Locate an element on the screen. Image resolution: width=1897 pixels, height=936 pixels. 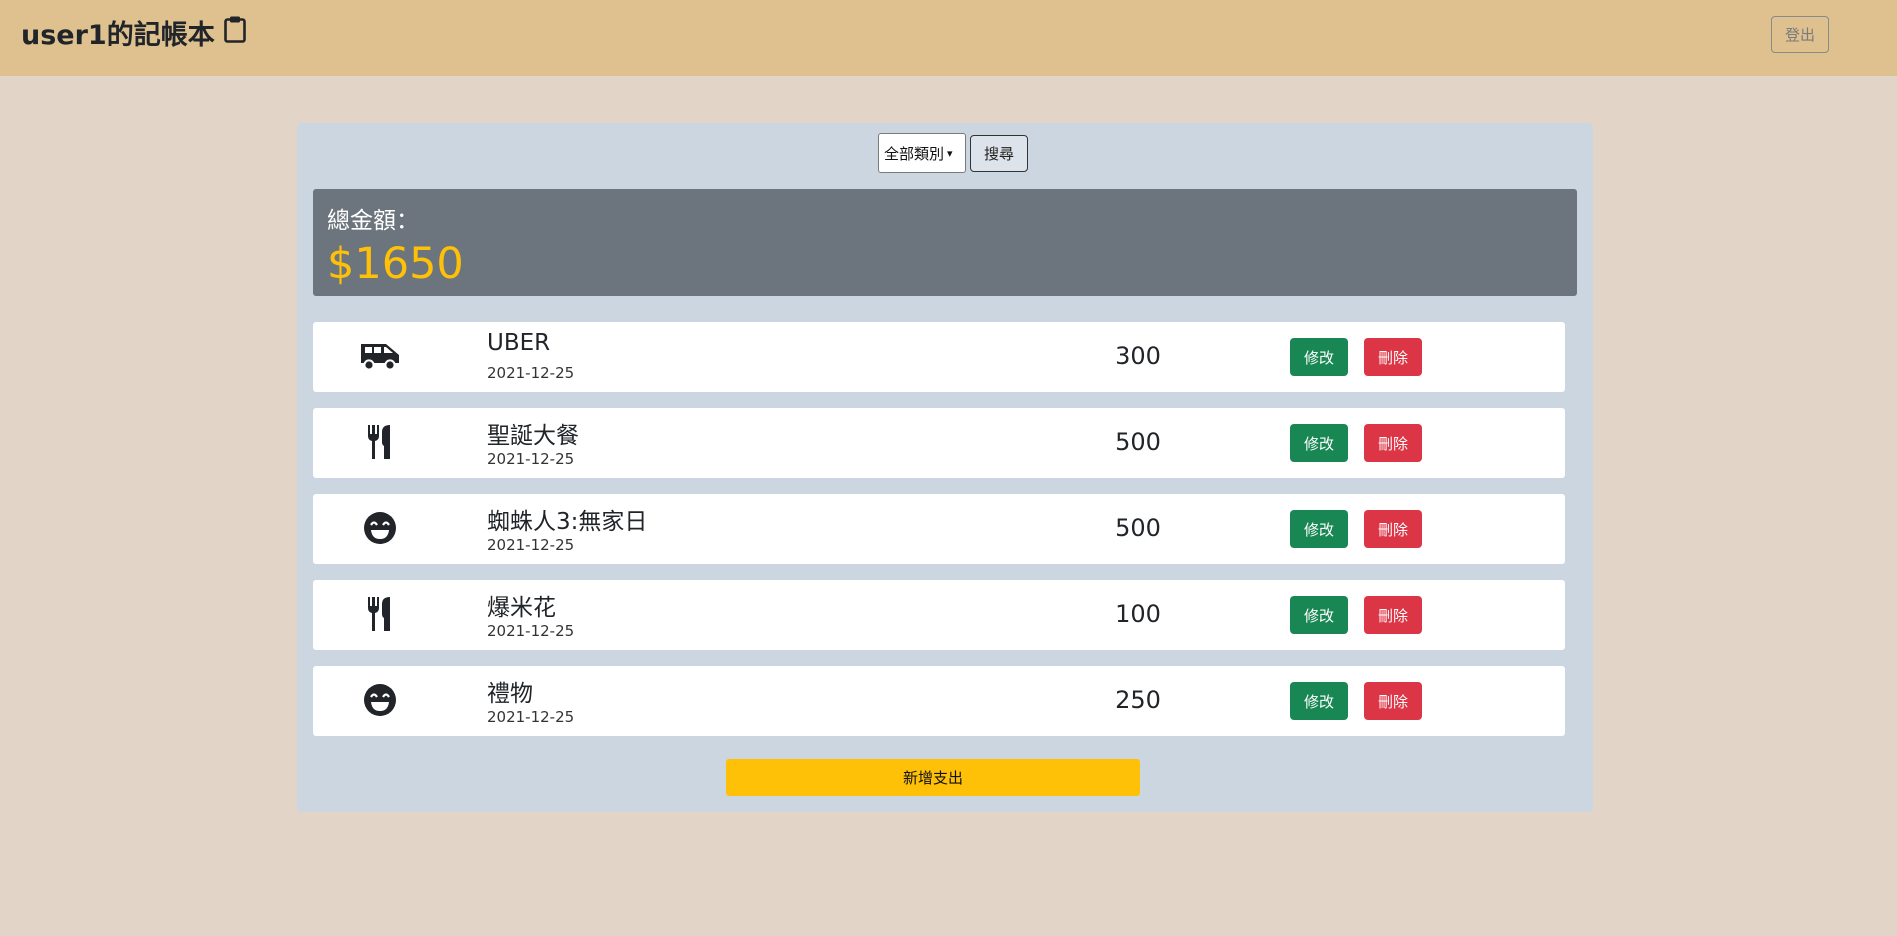
record-name: 禮物 is located at coordinates (510, 694).